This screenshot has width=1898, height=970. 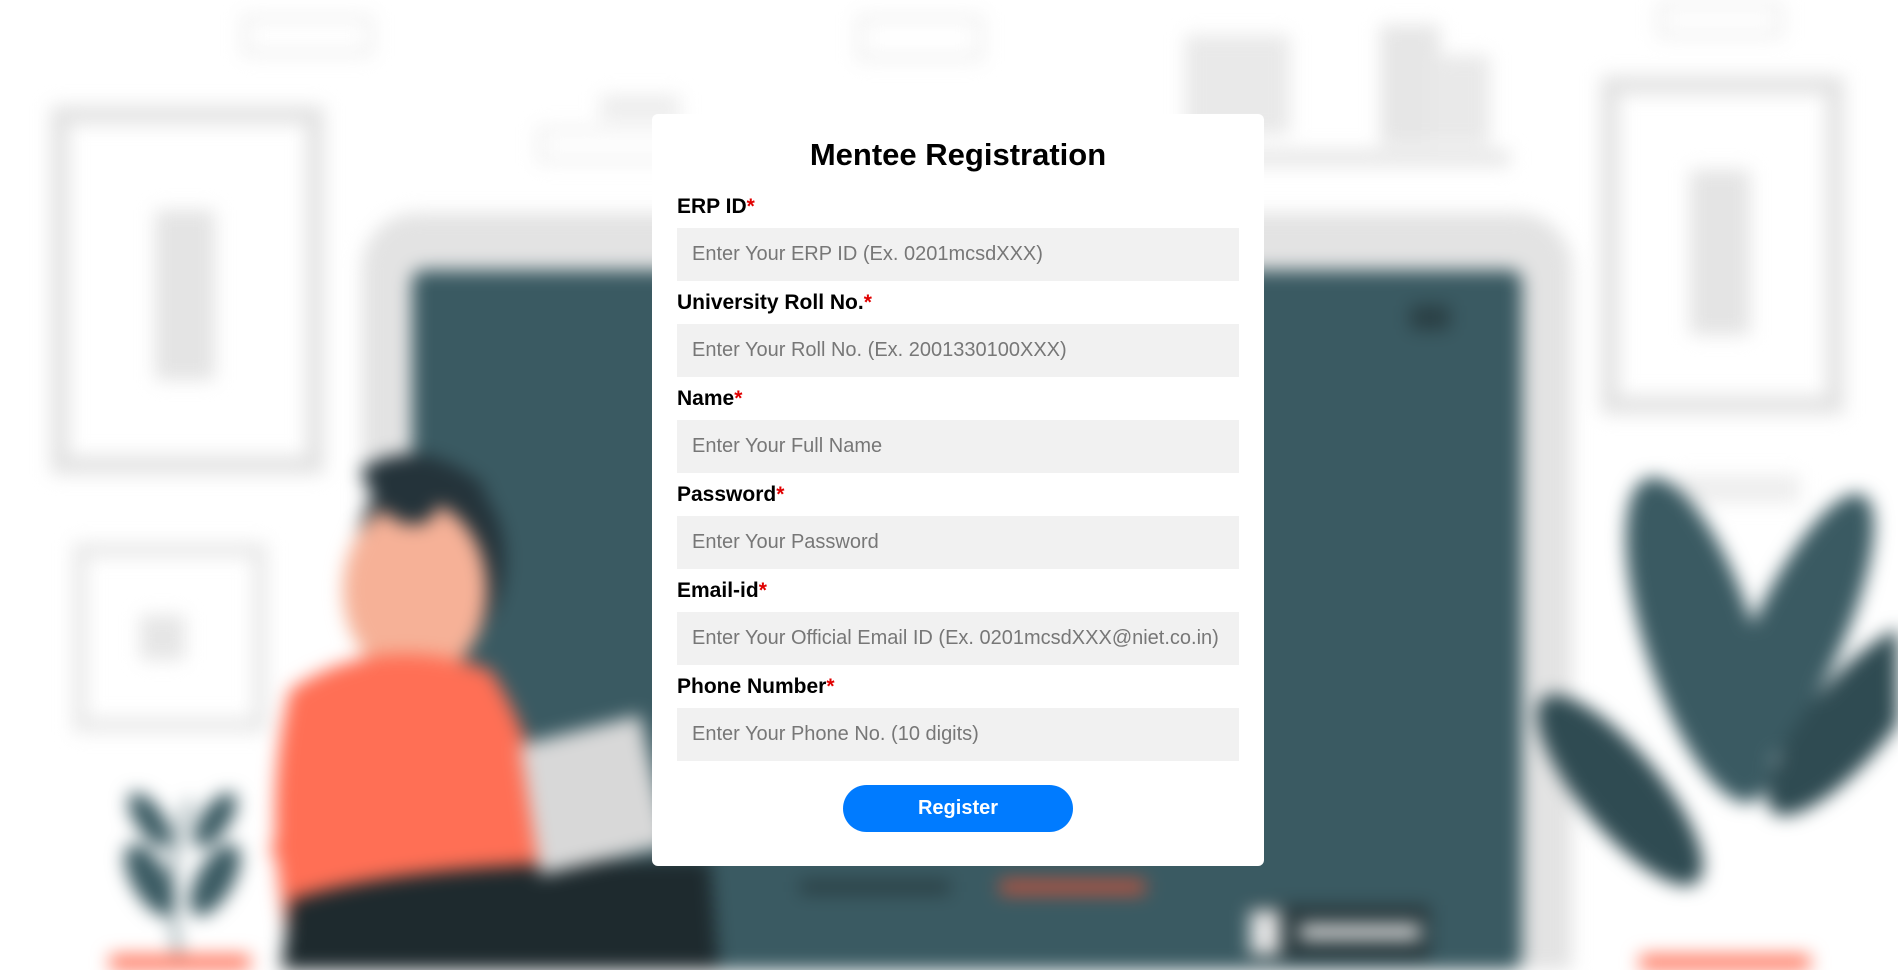 I want to click on phone-label: Phone Number*, so click(x=756, y=686).